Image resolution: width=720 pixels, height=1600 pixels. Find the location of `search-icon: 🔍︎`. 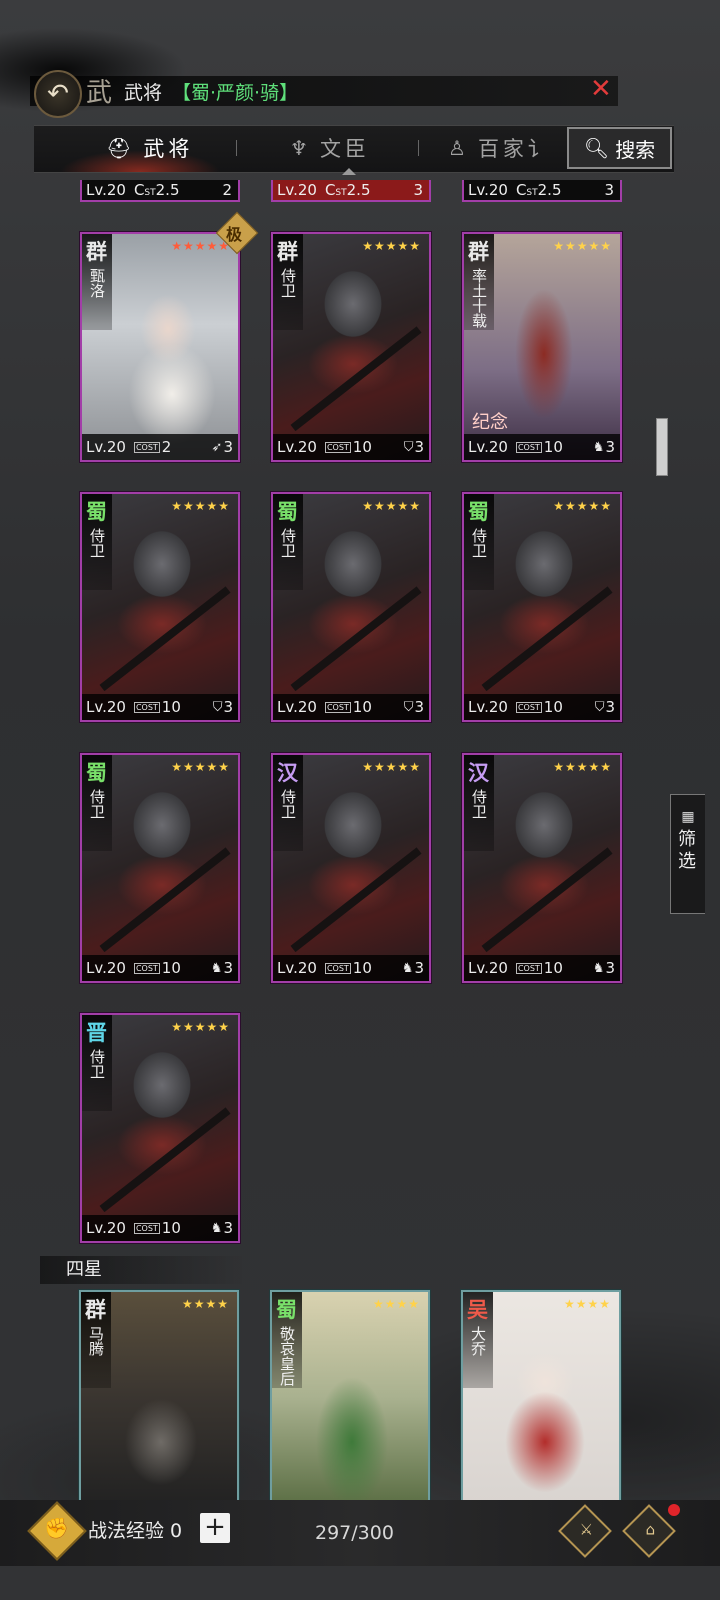

search-icon: 🔍︎ is located at coordinates (596, 148).